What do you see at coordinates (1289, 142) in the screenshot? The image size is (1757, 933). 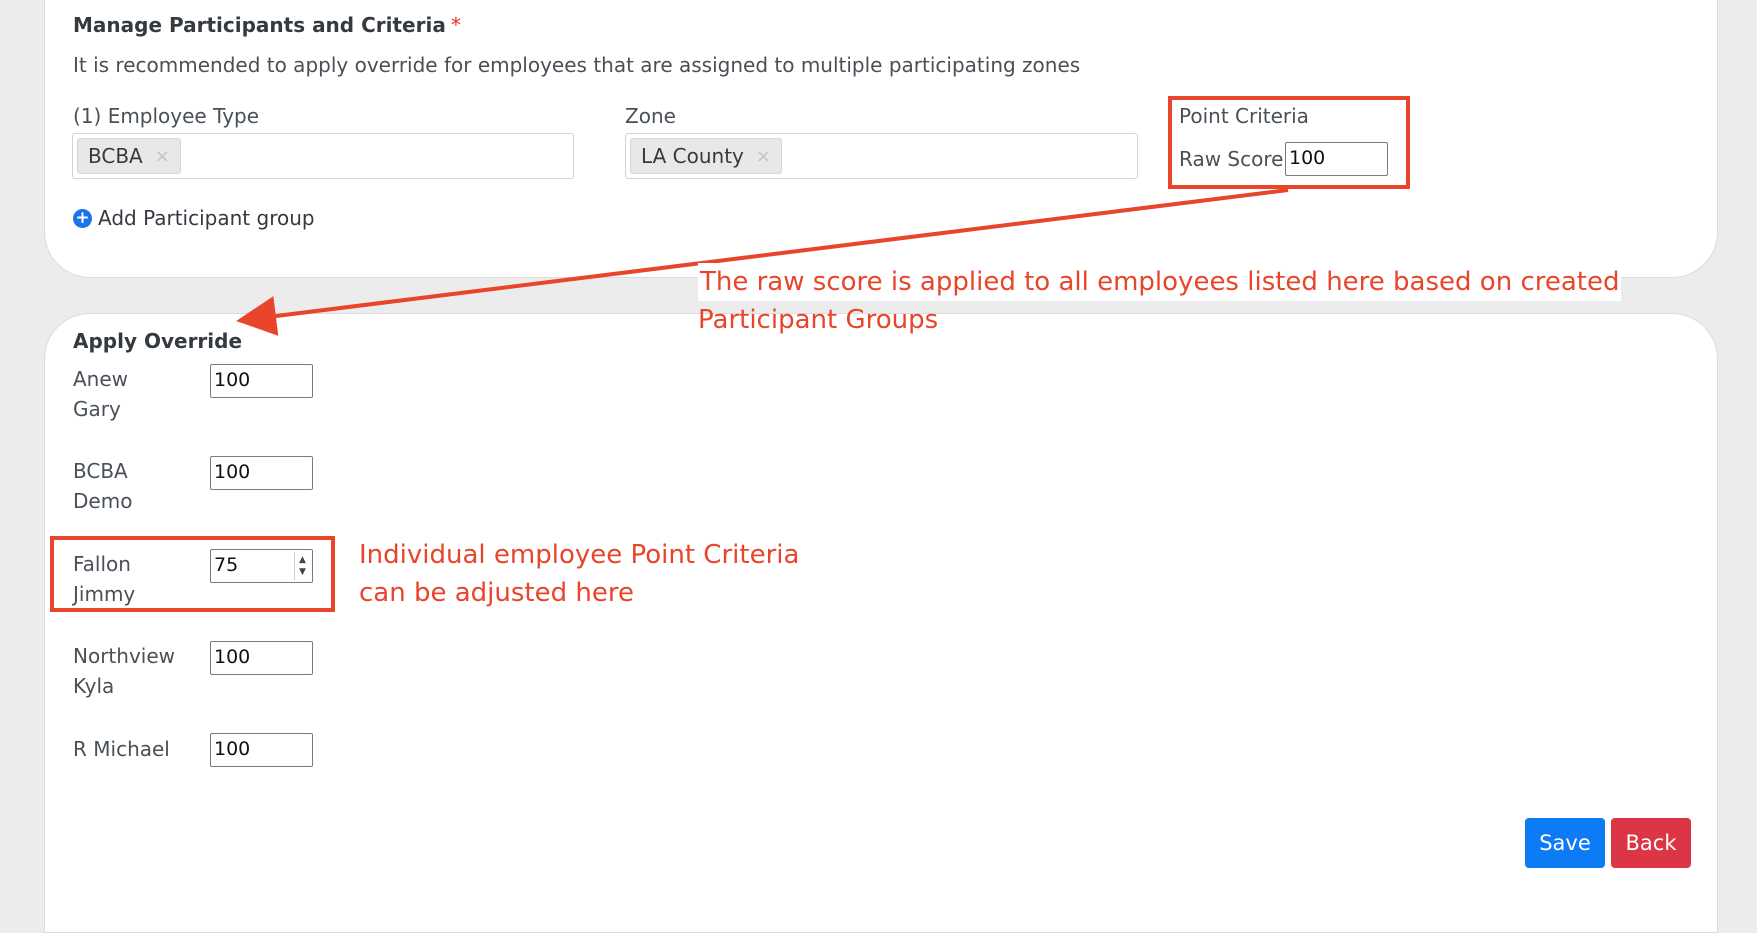 I see `point-criteria-highlight-box` at bounding box center [1289, 142].